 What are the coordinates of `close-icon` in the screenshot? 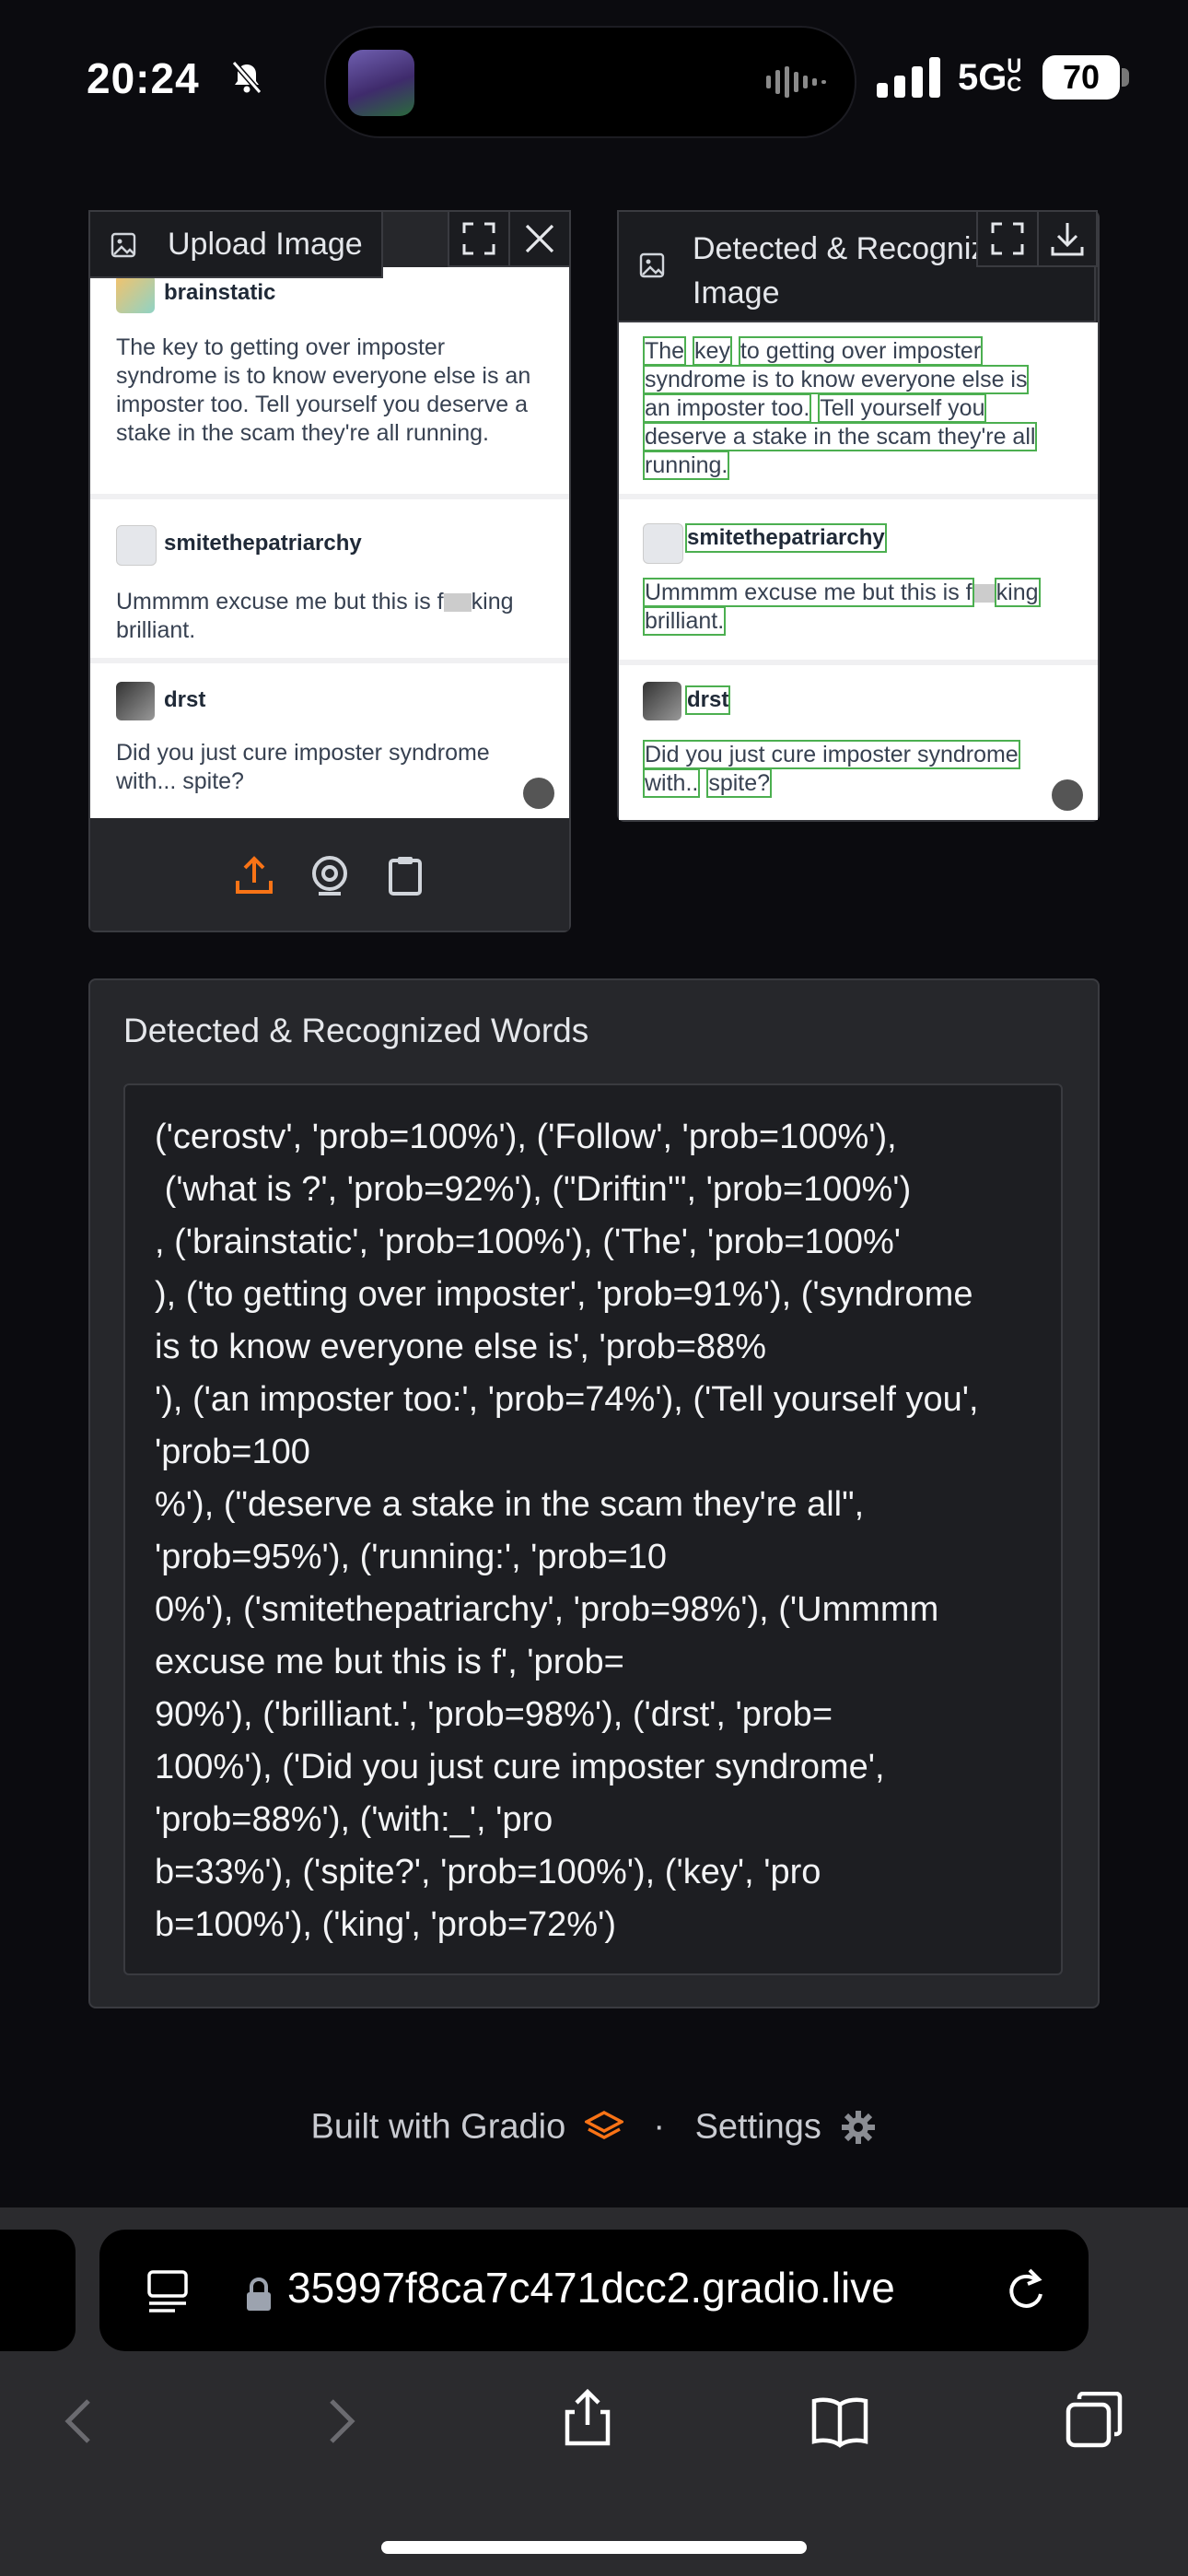 It's located at (539, 238).